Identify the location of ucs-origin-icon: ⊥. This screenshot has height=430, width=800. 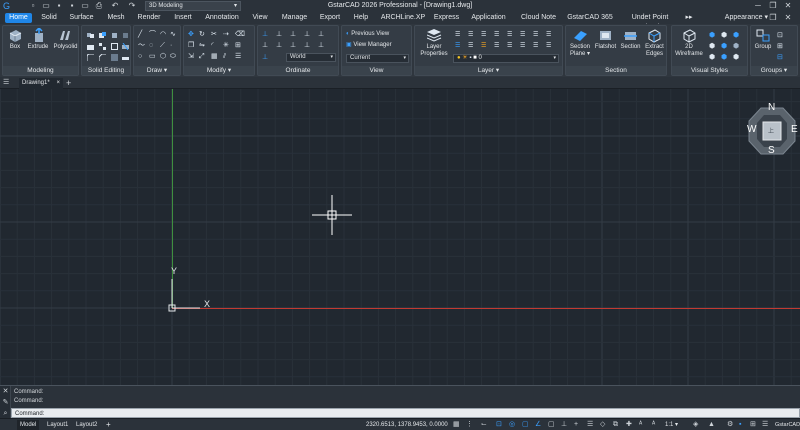
(293, 34).